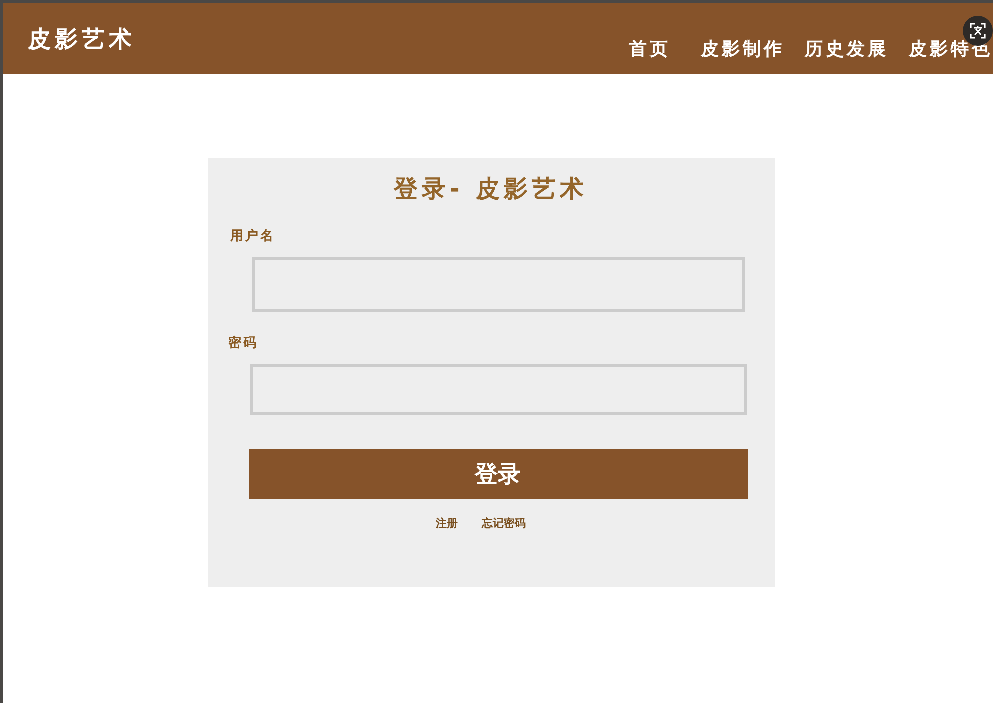 The width and height of the screenshot is (993, 703). Describe the element at coordinates (82, 40) in the screenshot. I see `site-title: 皮影艺术` at that location.